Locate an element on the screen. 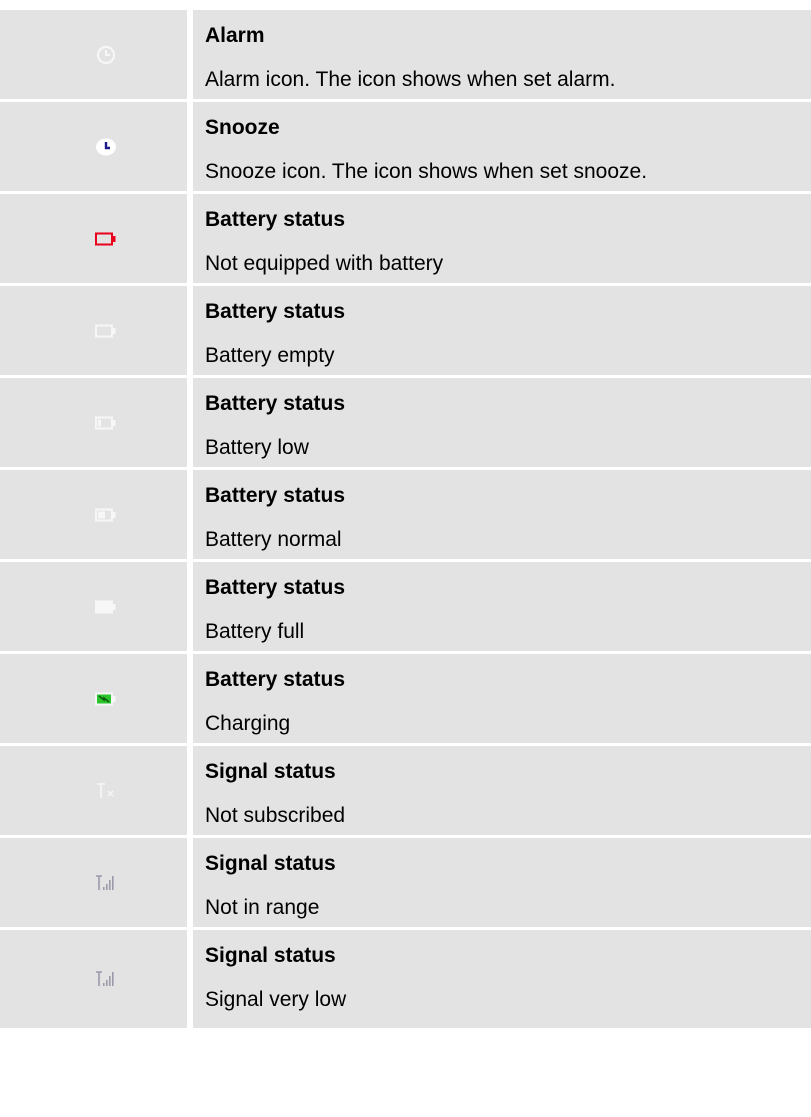 The width and height of the screenshot is (811, 1117). table-row: Signal status Not in range is located at coordinates (405, 884).